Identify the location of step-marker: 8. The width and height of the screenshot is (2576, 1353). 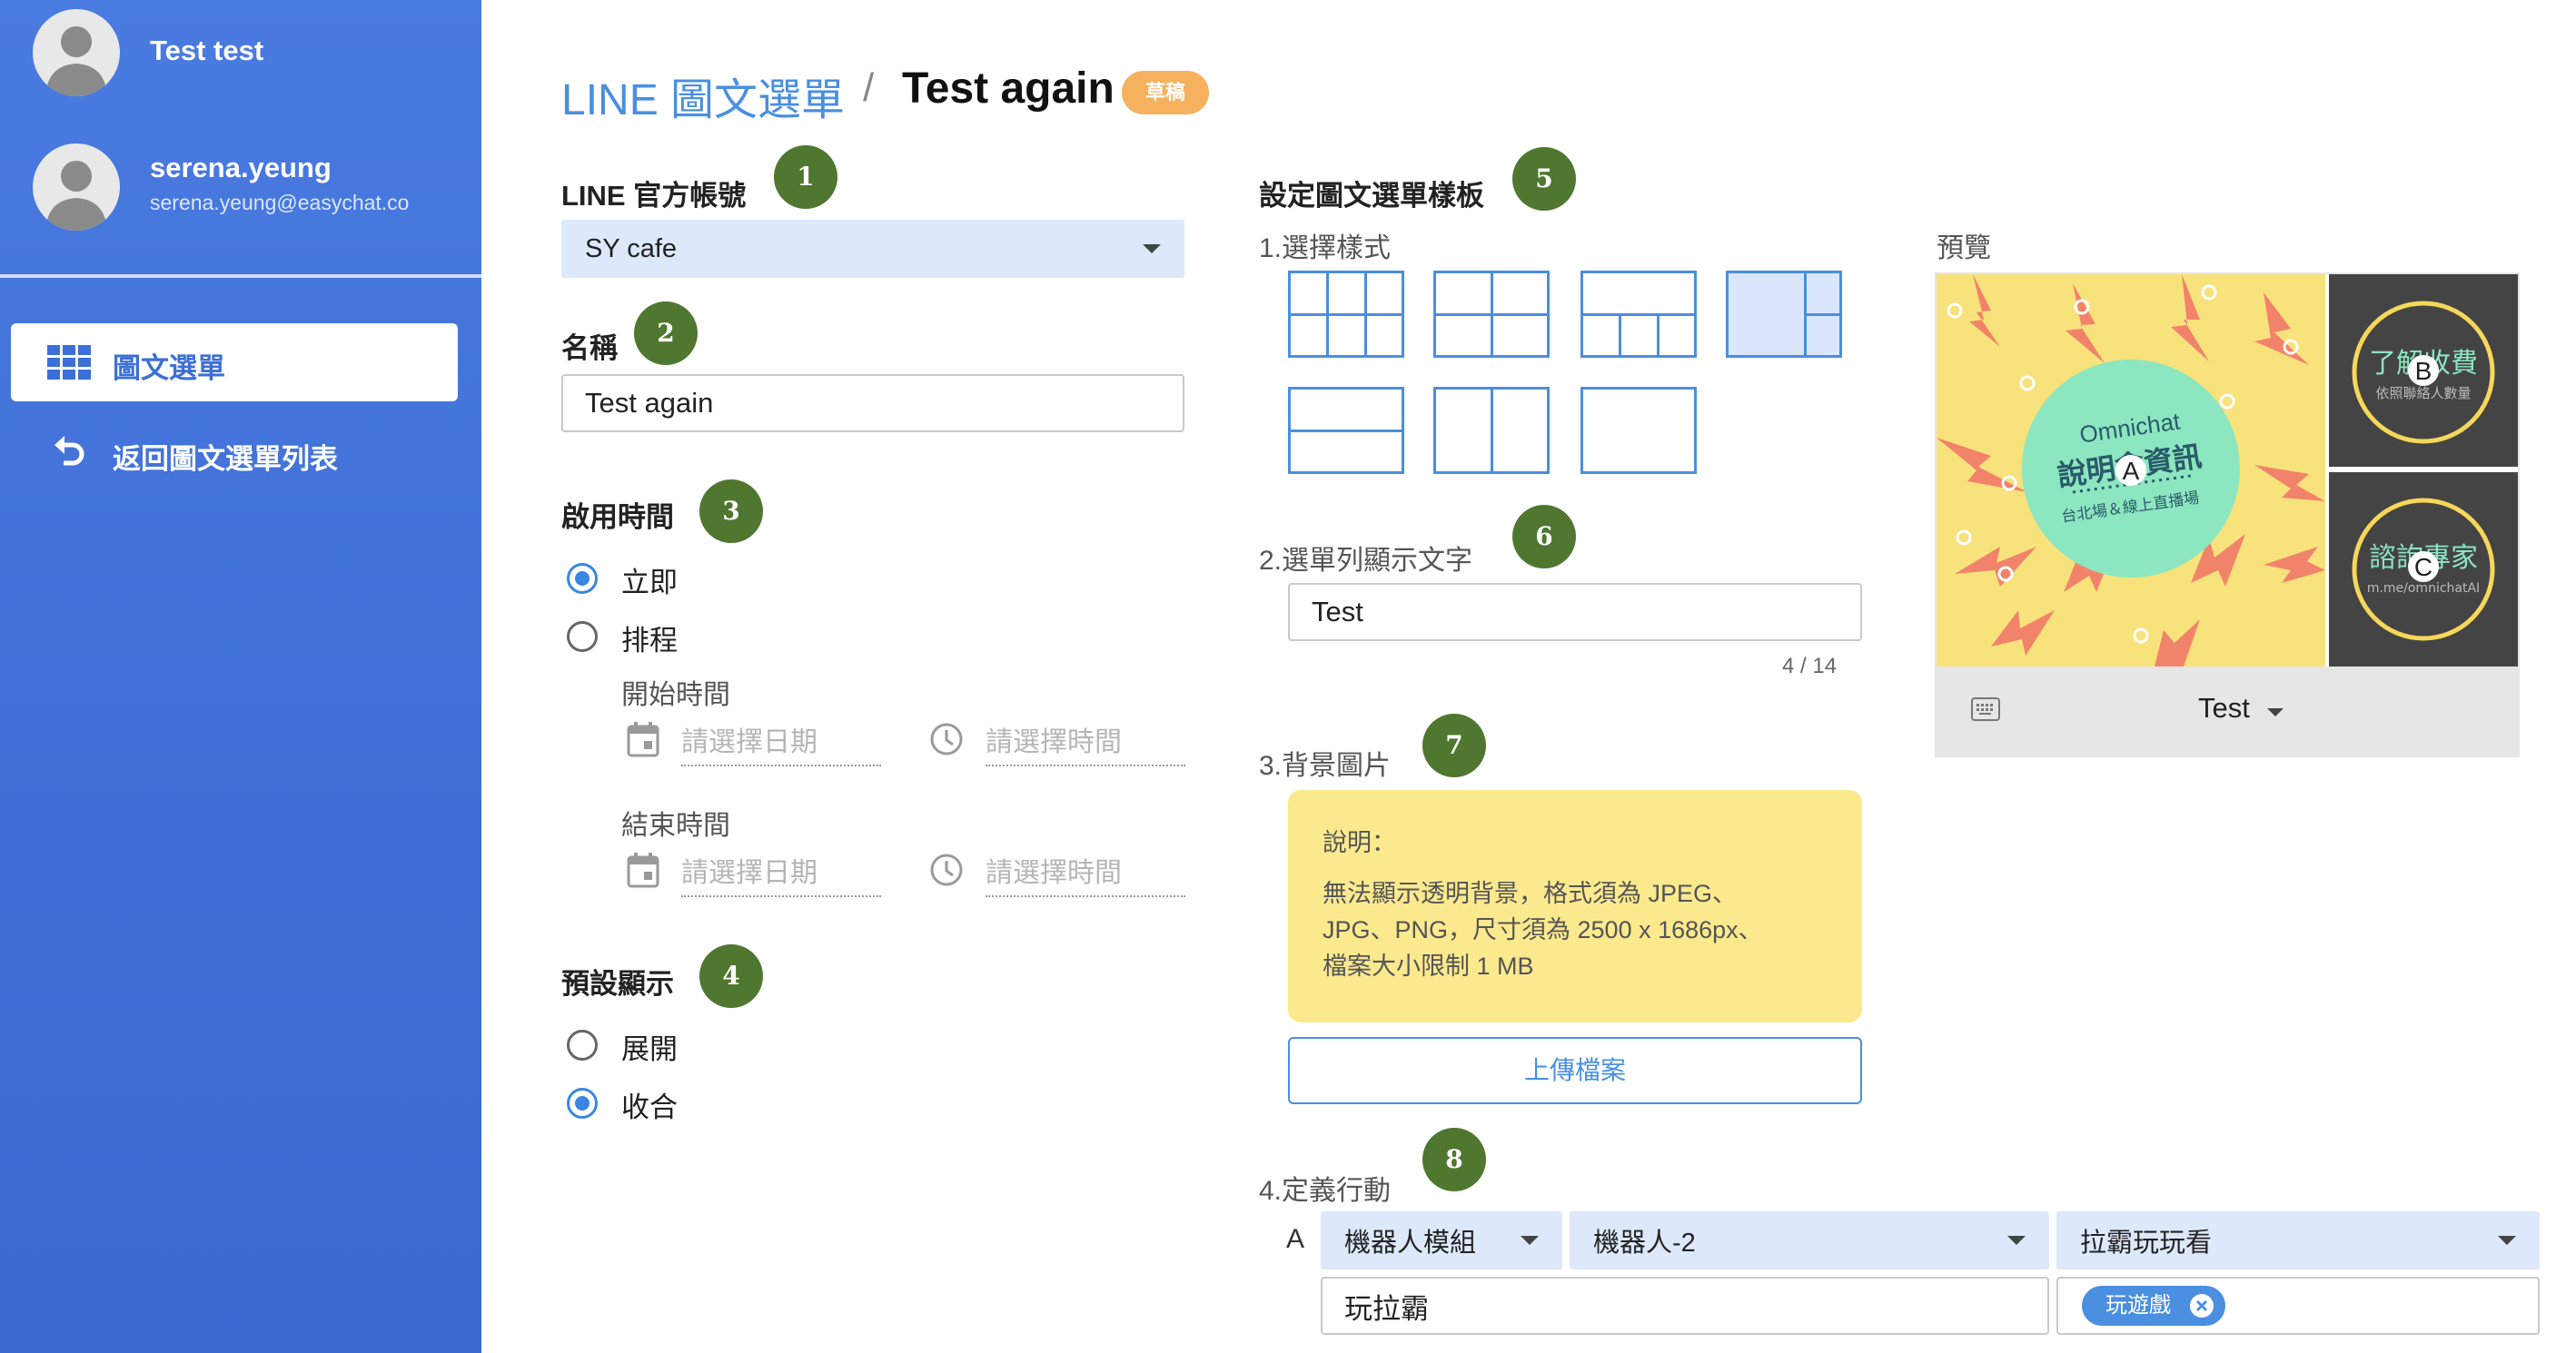
(1454, 1159).